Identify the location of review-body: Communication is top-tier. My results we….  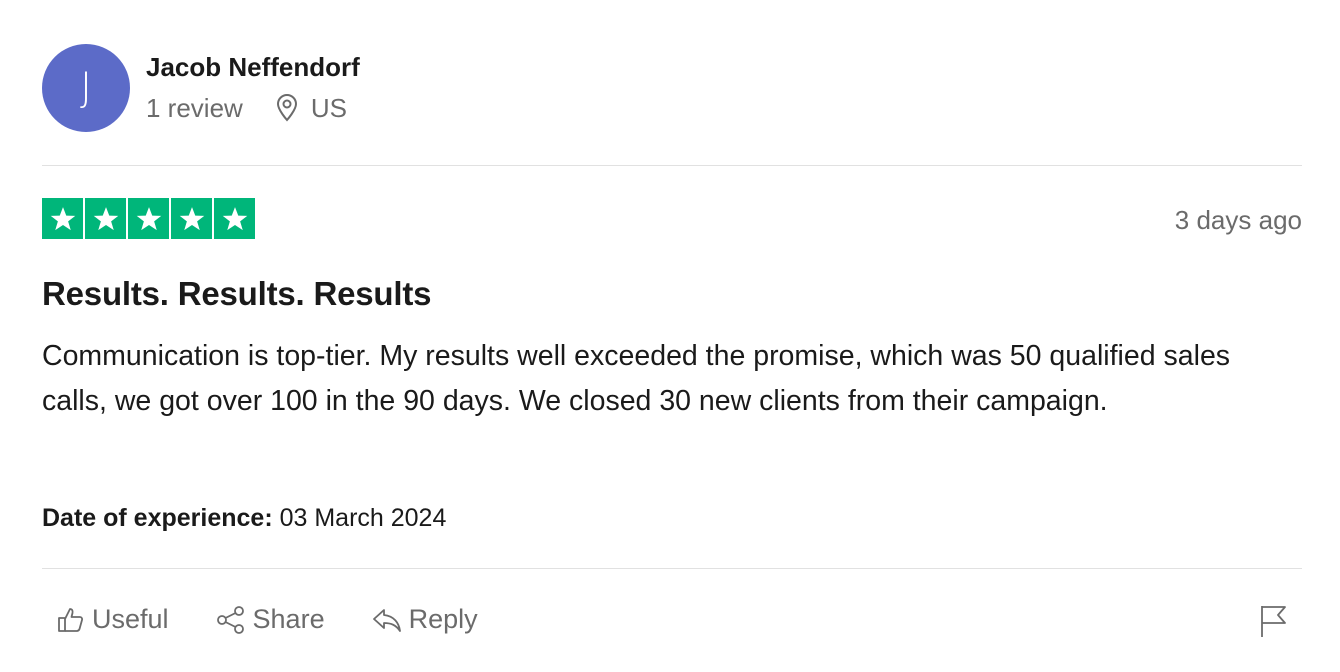
(636, 378).